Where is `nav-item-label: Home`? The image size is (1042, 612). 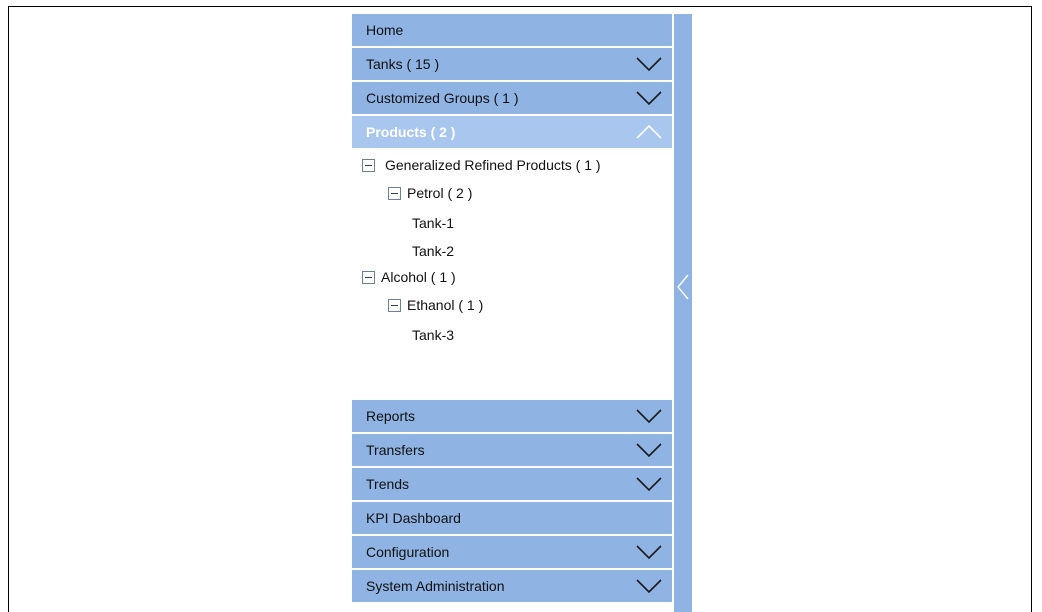 nav-item-label: Home is located at coordinates (385, 30).